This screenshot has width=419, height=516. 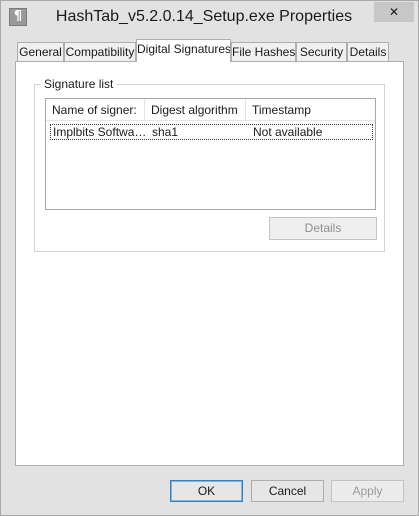 I want to click on cancel-button: Cancel, so click(x=287, y=491).